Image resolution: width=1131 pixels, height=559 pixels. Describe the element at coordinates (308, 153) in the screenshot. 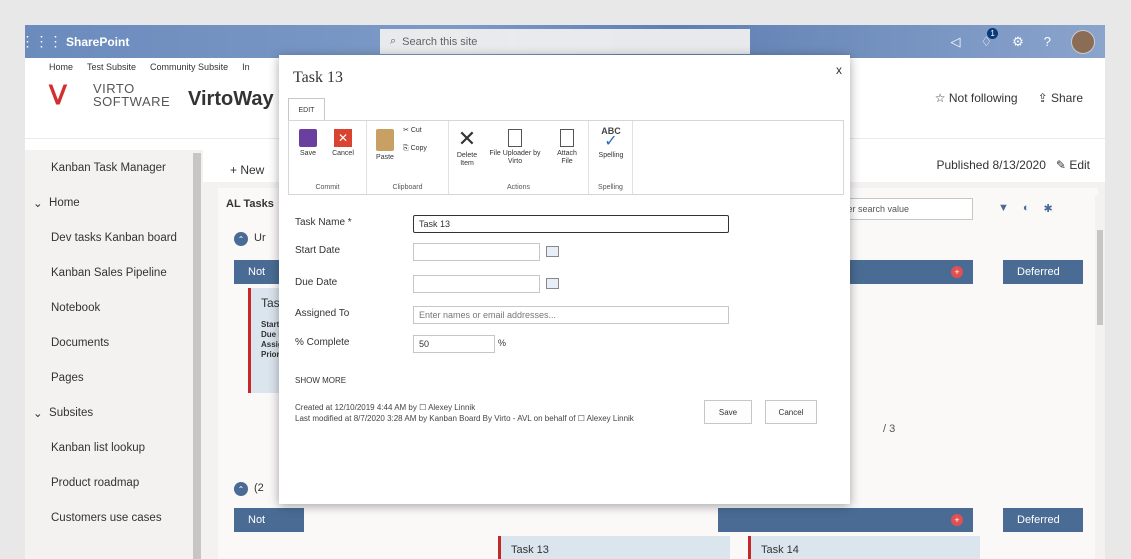

I see `ribbon-save-label: Save` at that location.